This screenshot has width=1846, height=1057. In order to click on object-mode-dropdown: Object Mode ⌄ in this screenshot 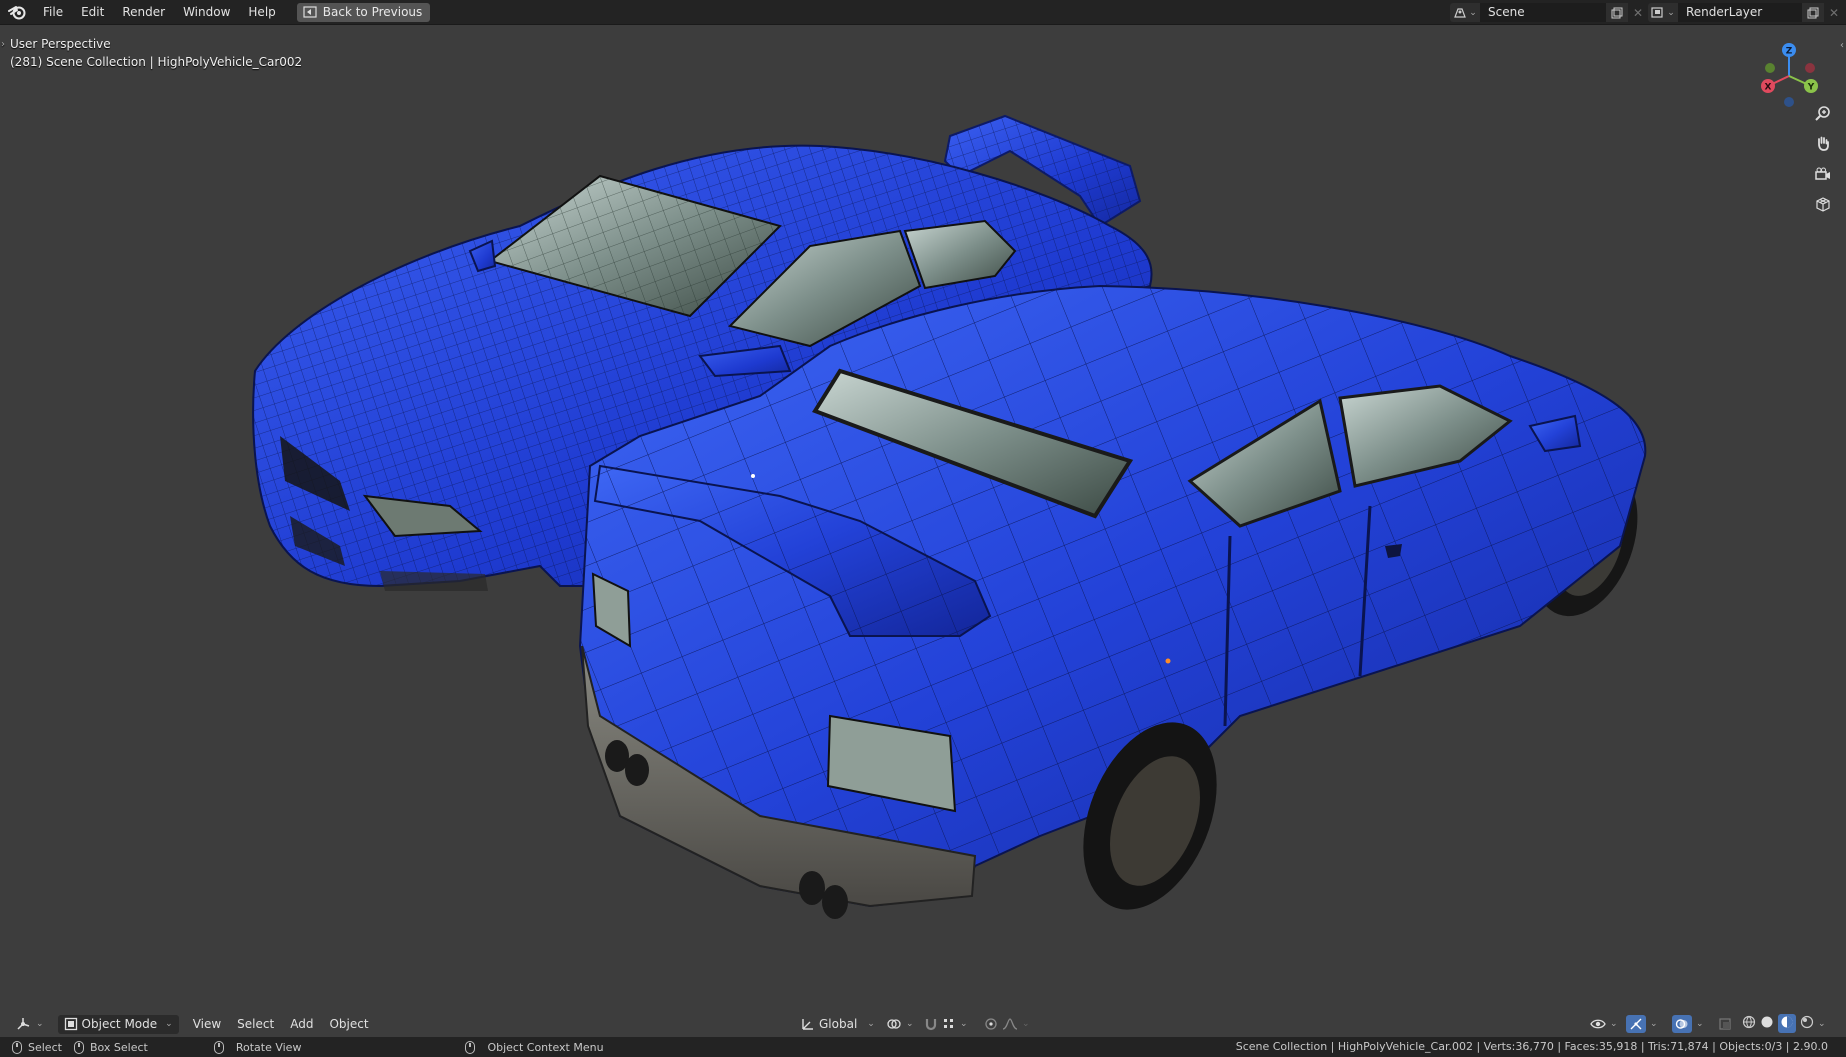, I will do `click(118, 1024)`.